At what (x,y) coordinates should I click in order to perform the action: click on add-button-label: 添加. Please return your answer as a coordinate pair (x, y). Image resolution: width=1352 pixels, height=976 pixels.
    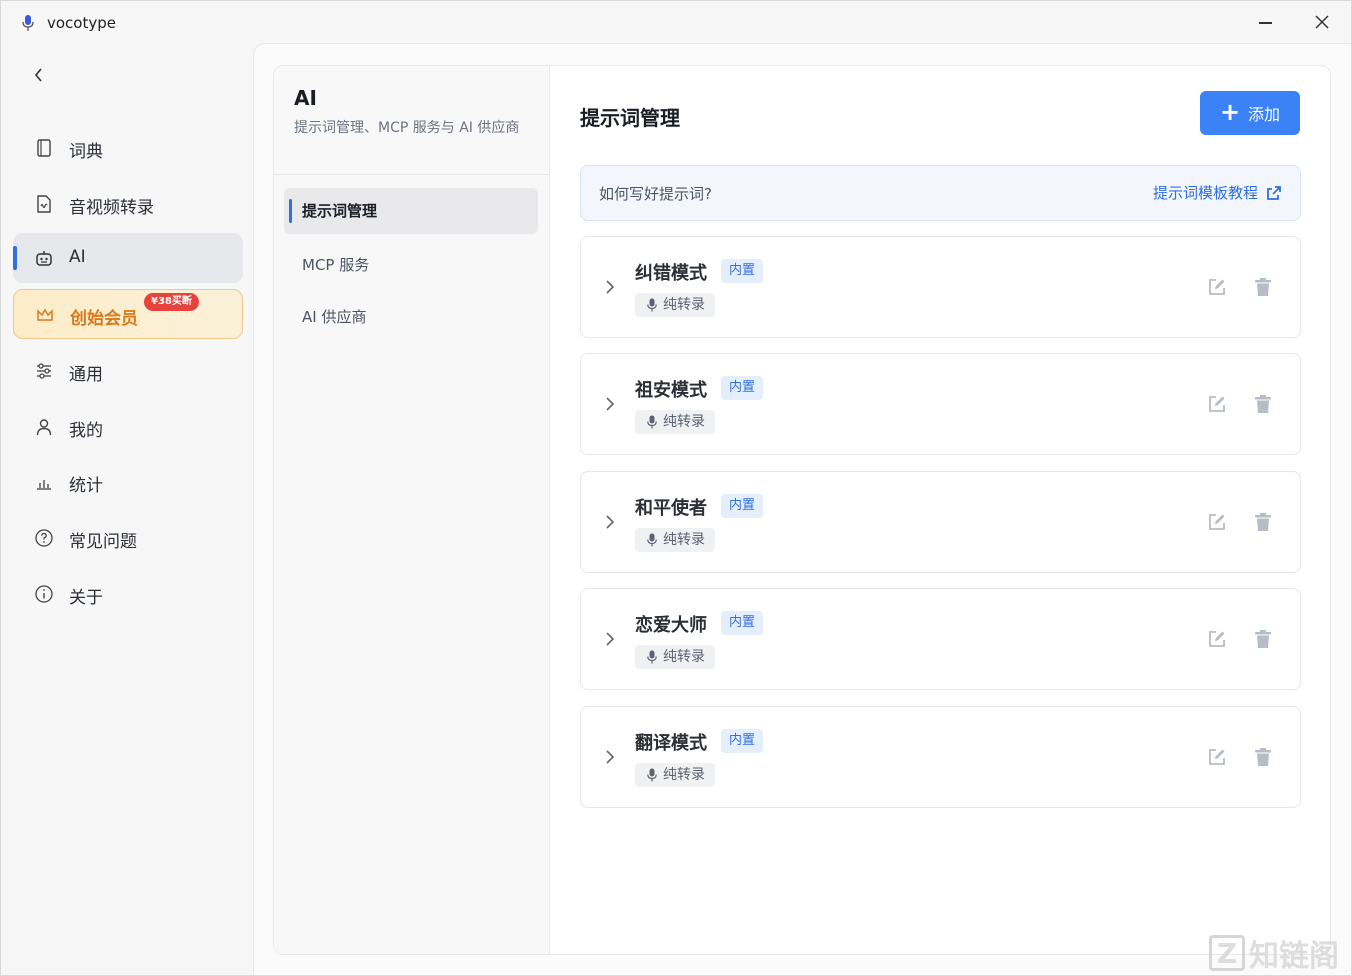
    Looking at the image, I should click on (1264, 114).